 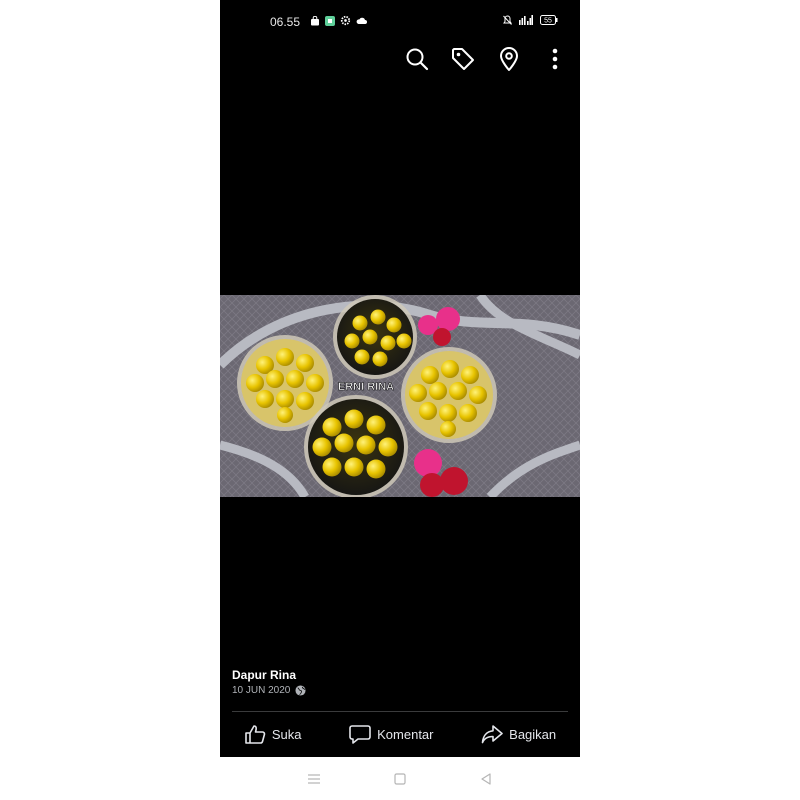 What do you see at coordinates (507, 20) in the screenshot?
I see `mute-icon` at bounding box center [507, 20].